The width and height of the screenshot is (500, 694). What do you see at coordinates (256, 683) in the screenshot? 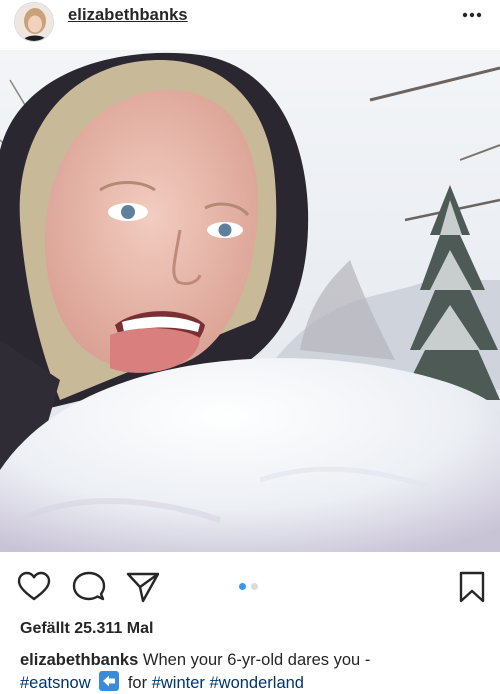
I see `hashtag-link: #wonderland` at bounding box center [256, 683].